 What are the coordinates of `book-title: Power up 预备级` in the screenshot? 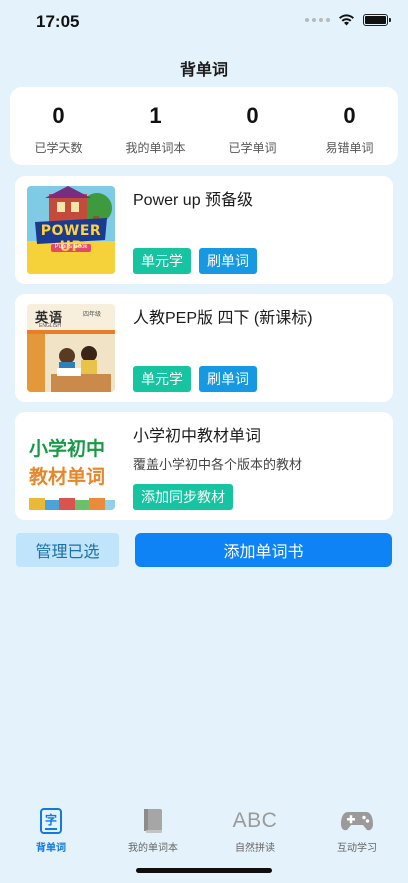 It's located at (193, 200).